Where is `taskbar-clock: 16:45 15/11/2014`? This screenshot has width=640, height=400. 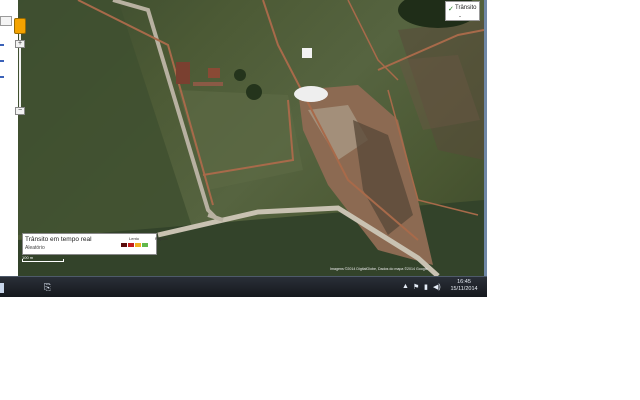 taskbar-clock: 16:45 15/11/2014 is located at coordinates (464, 286).